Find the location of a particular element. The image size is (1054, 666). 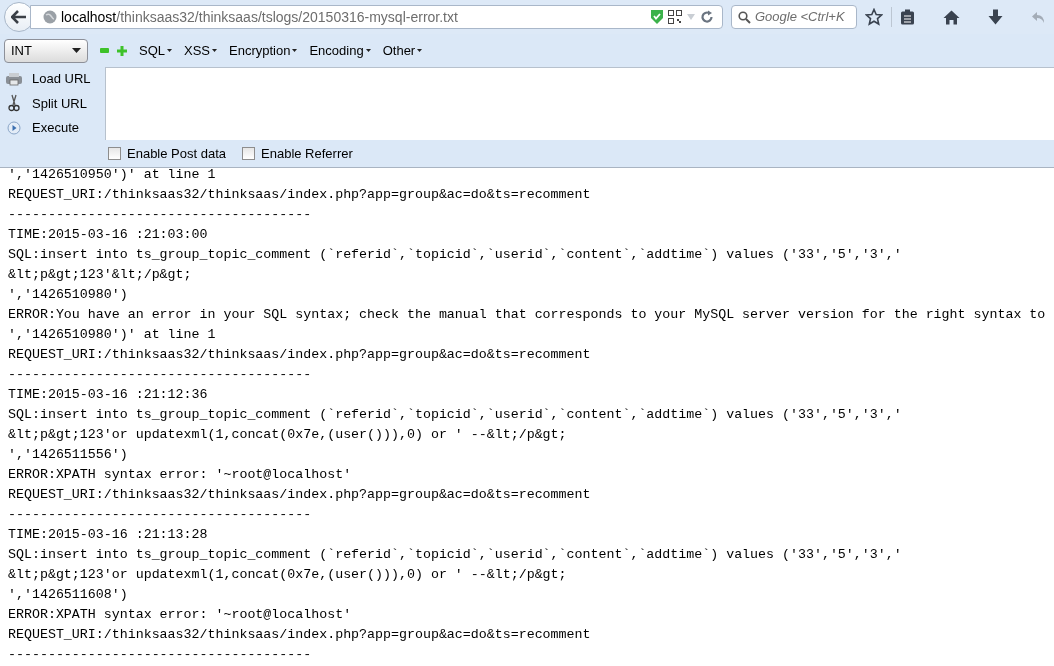

log-line: ','1426510950')' at line 1 is located at coordinates (112, 175).